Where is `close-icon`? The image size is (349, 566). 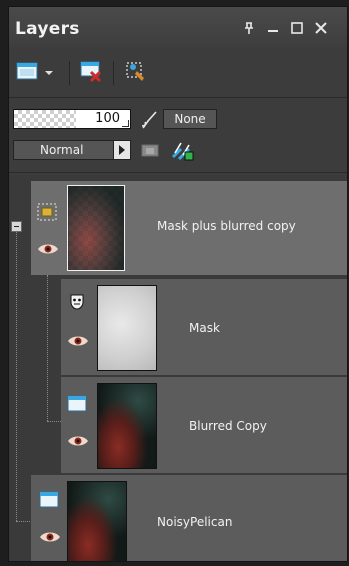 close-icon is located at coordinates (321, 28).